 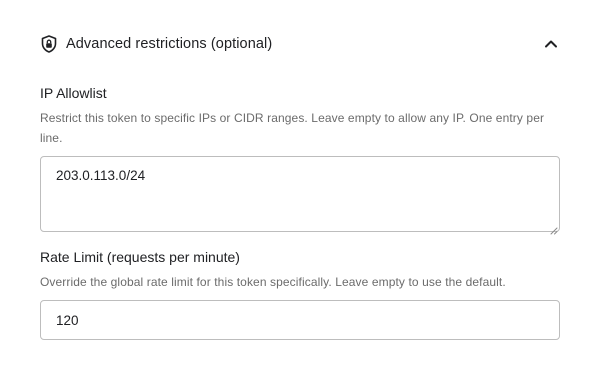 What do you see at coordinates (140, 257) in the screenshot?
I see `rate-limit-label: Rate Limit (requests per minute)` at bounding box center [140, 257].